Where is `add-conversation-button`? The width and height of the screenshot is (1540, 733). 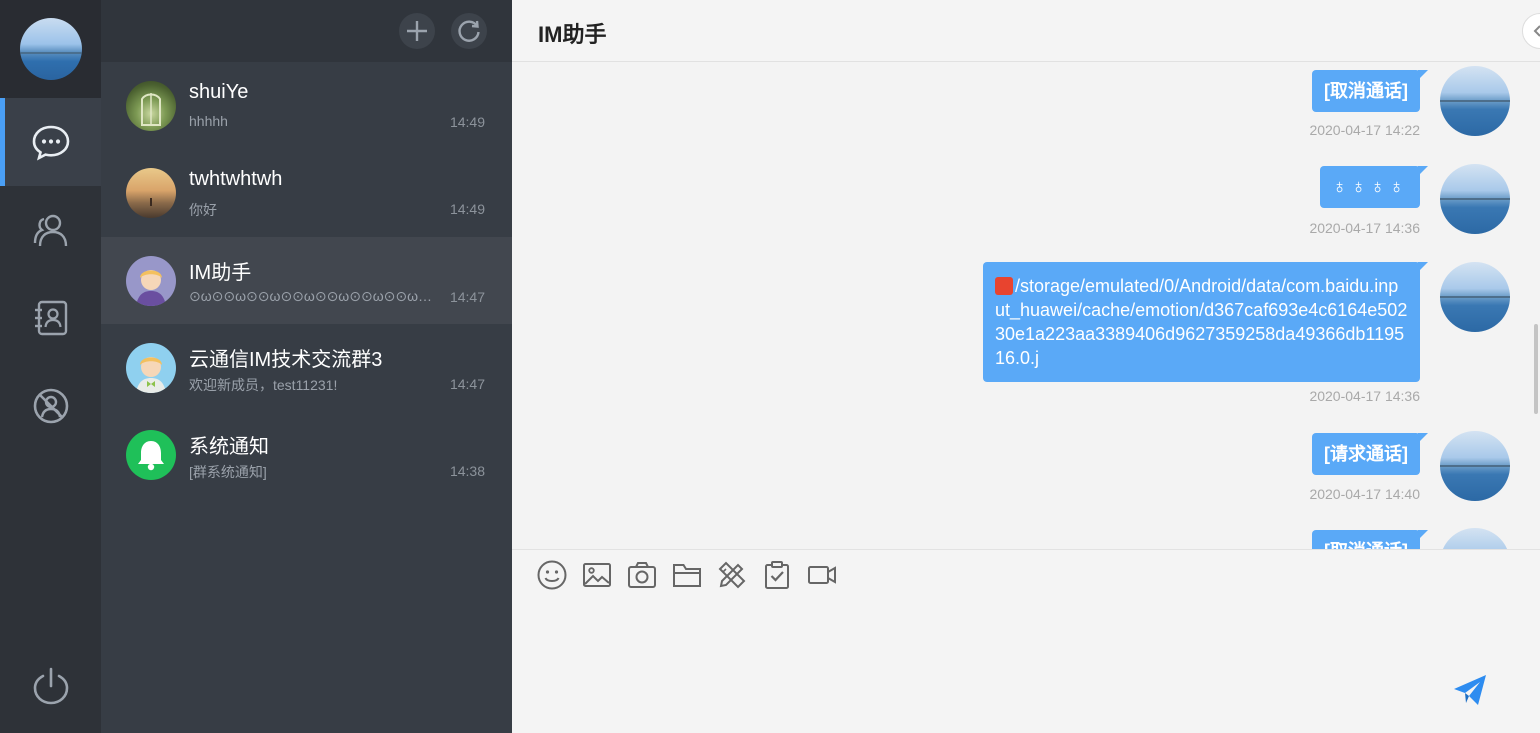 add-conversation-button is located at coordinates (417, 31).